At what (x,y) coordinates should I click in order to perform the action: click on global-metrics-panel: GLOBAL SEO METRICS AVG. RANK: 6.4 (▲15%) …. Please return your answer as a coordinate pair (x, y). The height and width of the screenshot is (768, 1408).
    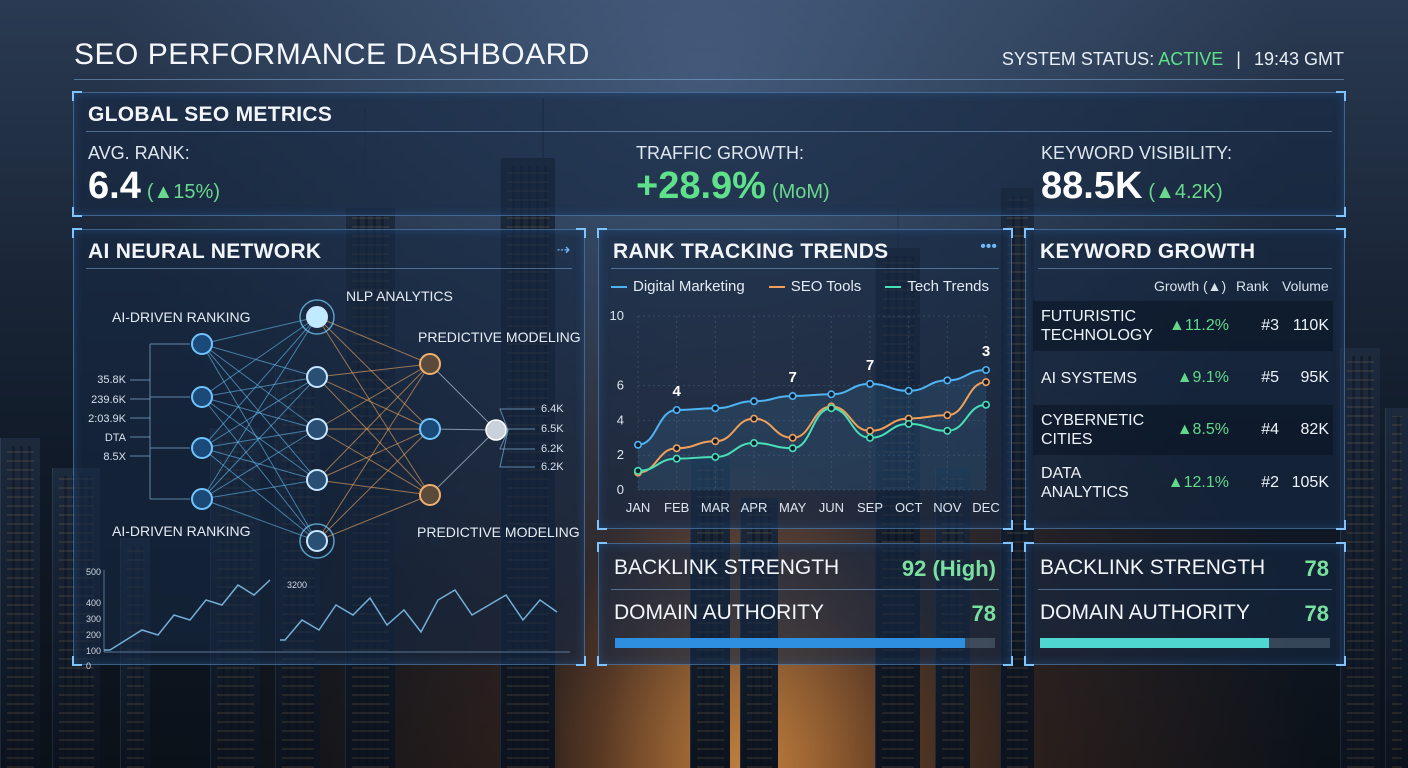
    Looking at the image, I should click on (709, 154).